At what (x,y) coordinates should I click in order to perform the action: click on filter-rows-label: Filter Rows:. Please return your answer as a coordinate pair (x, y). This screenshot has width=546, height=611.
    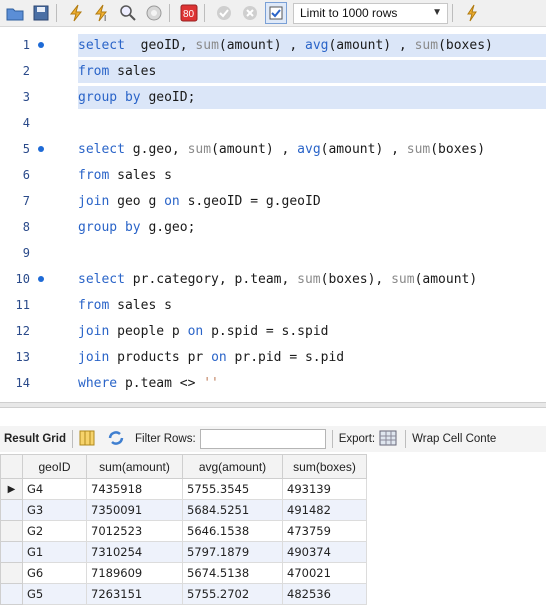
    Looking at the image, I should click on (165, 439).